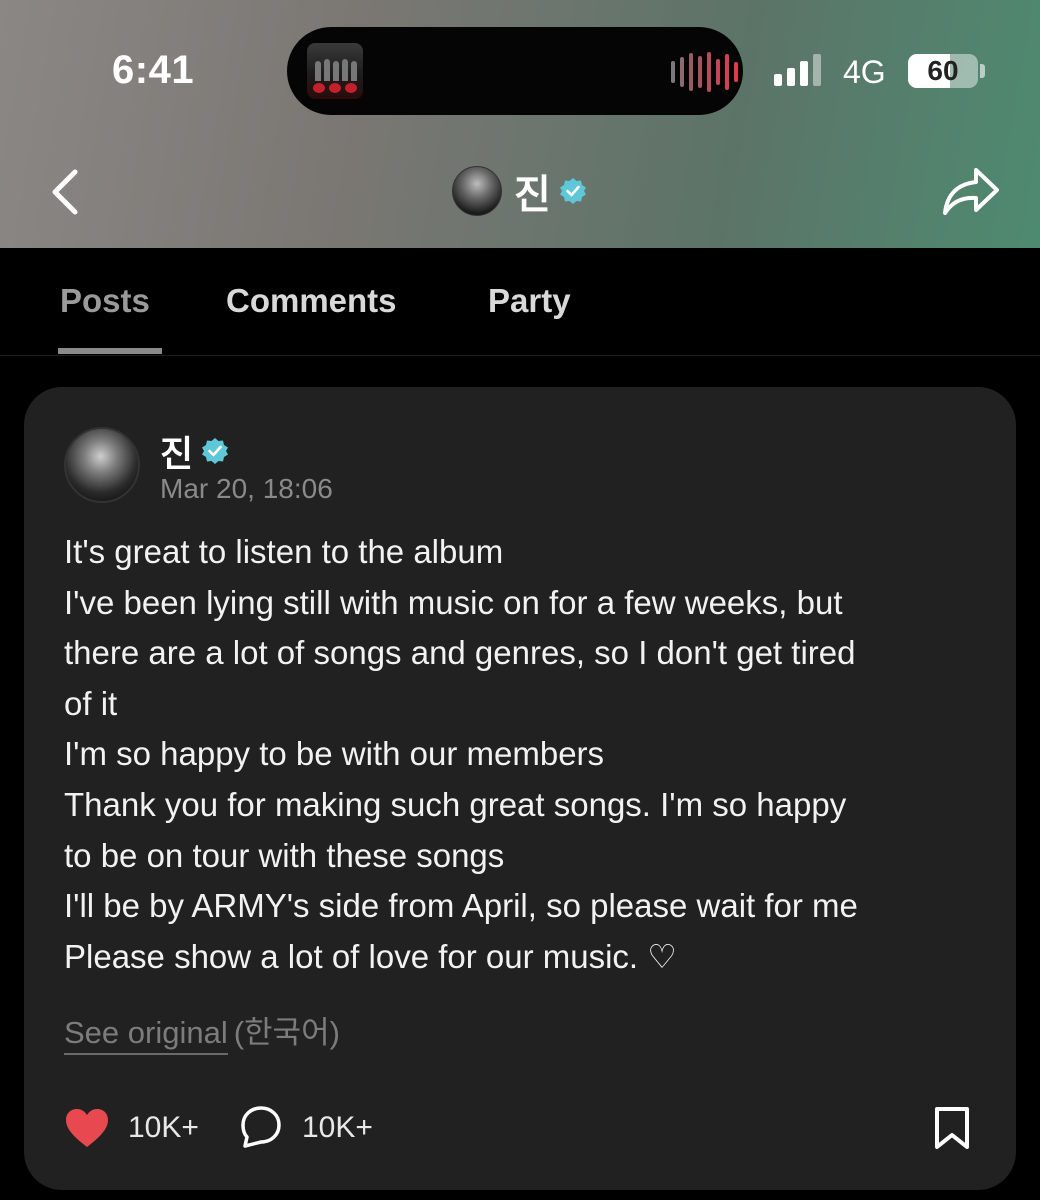 The height and width of the screenshot is (1200, 1040). What do you see at coordinates (982, 71) in the screenshot?
I see `battery-nub` at bounding box center [982, 71].